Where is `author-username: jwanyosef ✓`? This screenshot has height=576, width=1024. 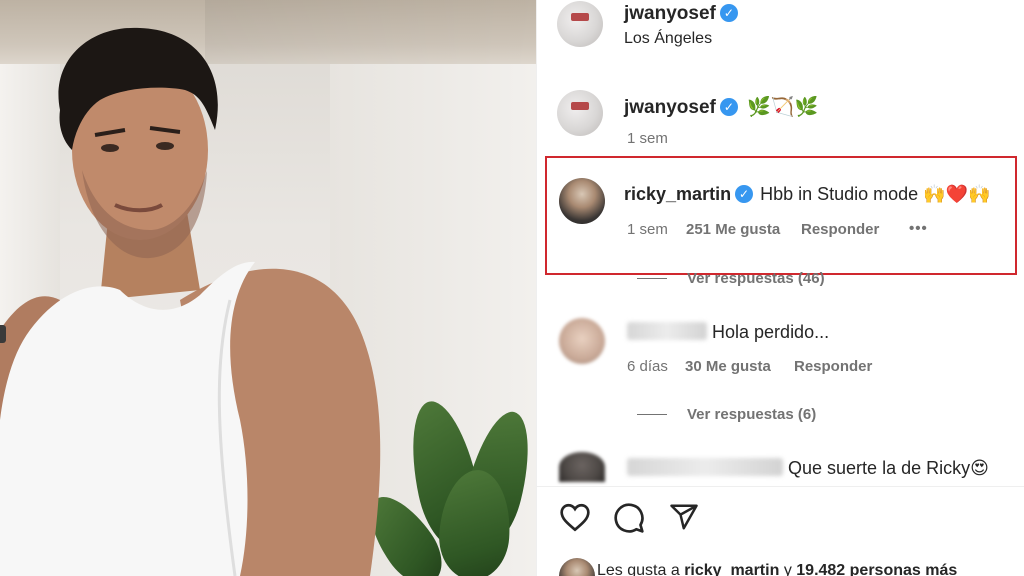 author-username: jwanyosef ✓ is located at coordinates (681, 14).